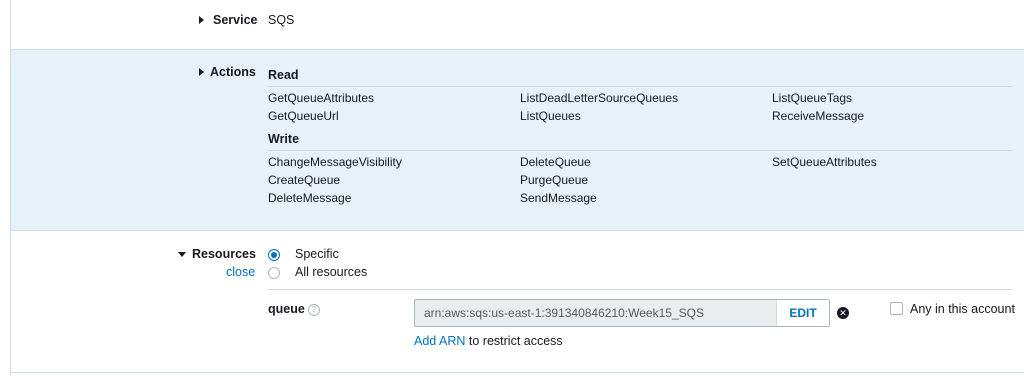  I want to click on specific-radio-label: Specific, so click(317, 254).